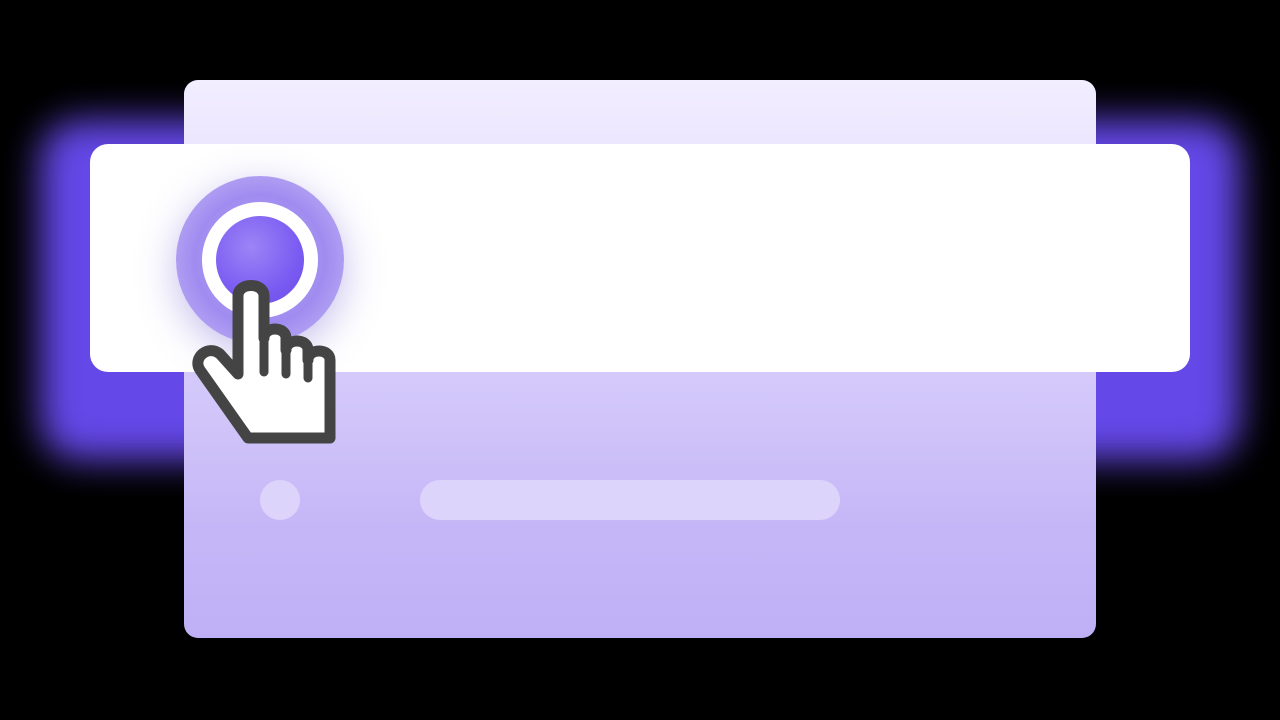 This screenshot has width=1280, height=720. What do you see at coordinates (630, 500) in the screenshot?
I see `placeholder-text-bar` at bounding box center [630, 500].